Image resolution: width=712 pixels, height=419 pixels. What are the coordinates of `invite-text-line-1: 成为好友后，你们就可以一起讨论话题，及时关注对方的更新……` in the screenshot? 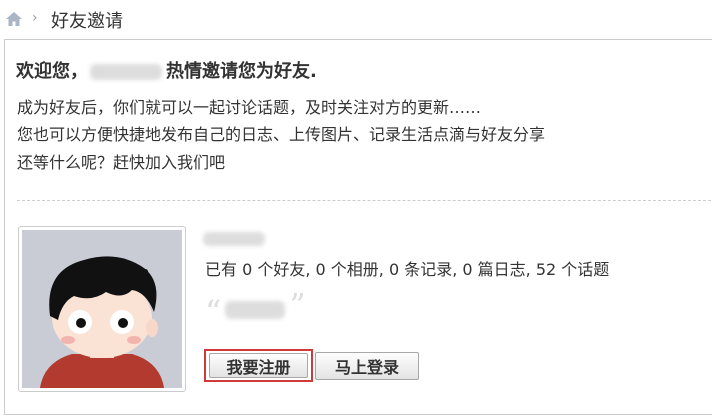 It's located at (249, 107).